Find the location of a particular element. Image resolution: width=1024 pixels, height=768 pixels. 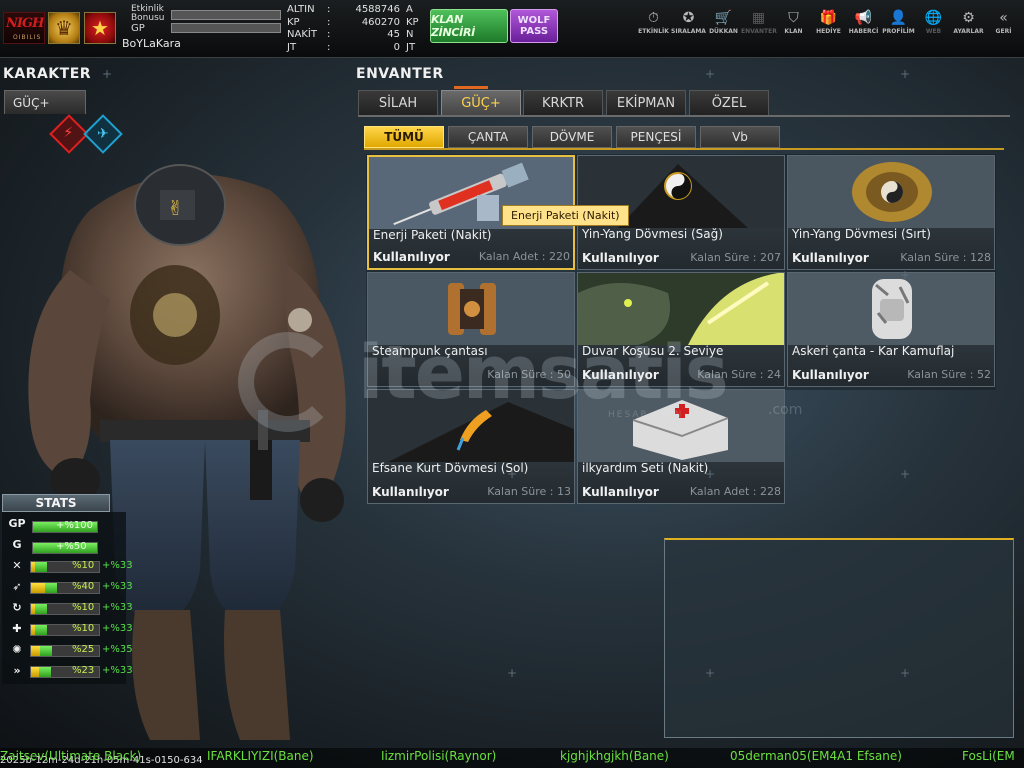

menu-item-web: 🌐 WEB is located at coordinates (933, 22).